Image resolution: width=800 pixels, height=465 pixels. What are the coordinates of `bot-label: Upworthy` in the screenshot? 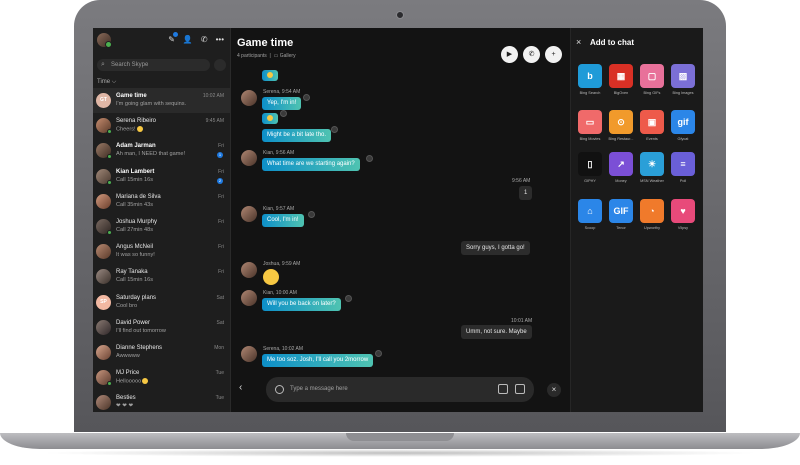 It's located at (652, 228).